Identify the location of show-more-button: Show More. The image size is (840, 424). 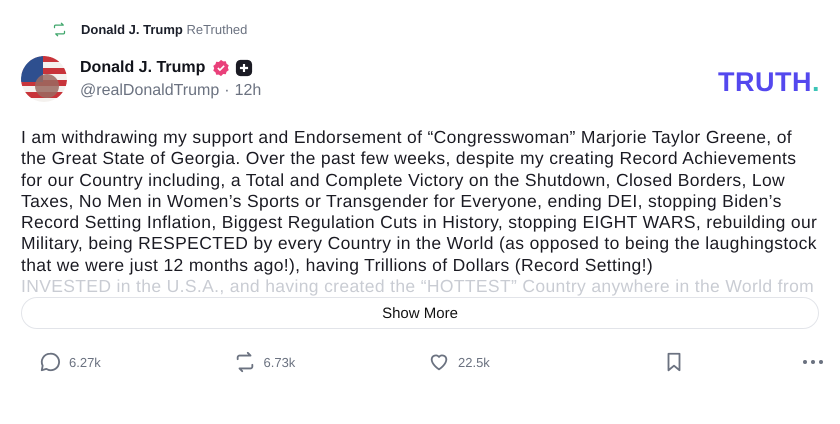
(420, 313).